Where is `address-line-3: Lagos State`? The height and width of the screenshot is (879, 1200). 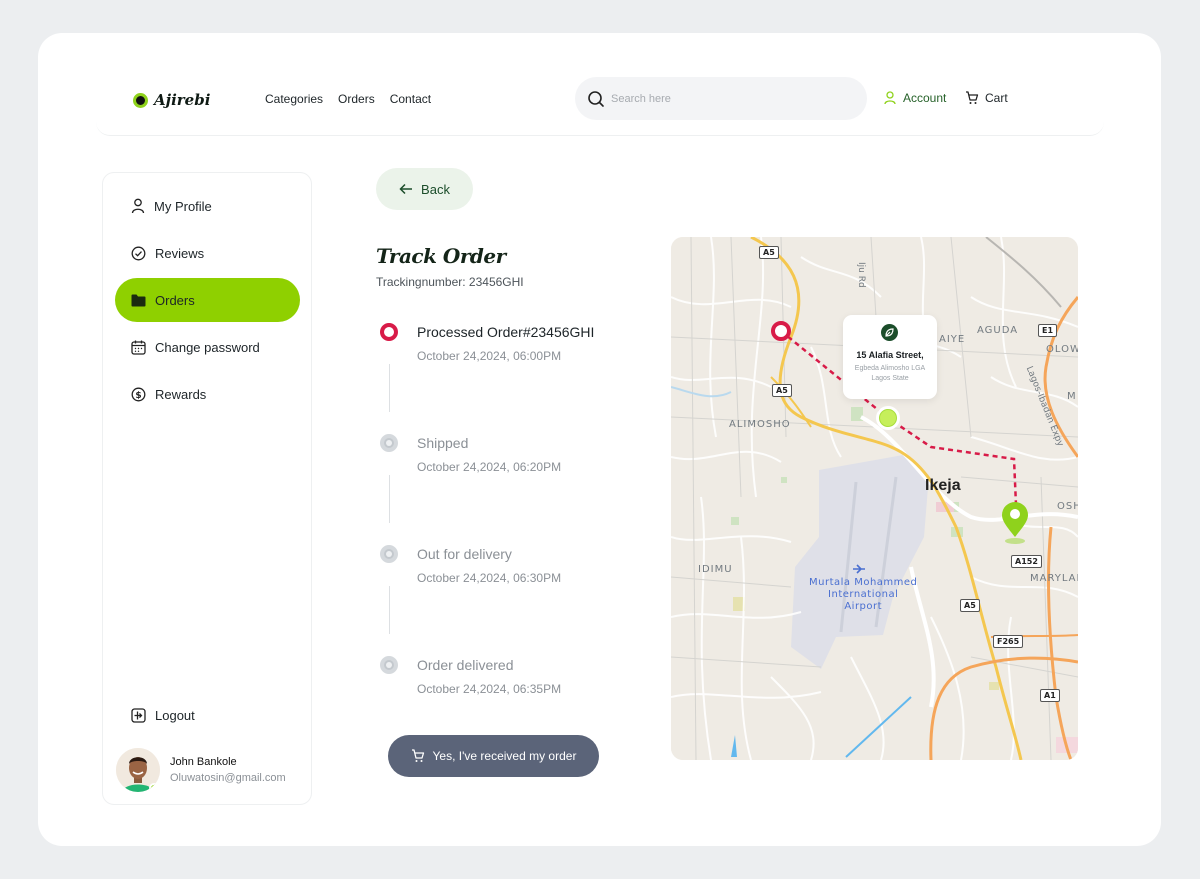
address-line-3: Lagos State is located at coordinates (890, 378).